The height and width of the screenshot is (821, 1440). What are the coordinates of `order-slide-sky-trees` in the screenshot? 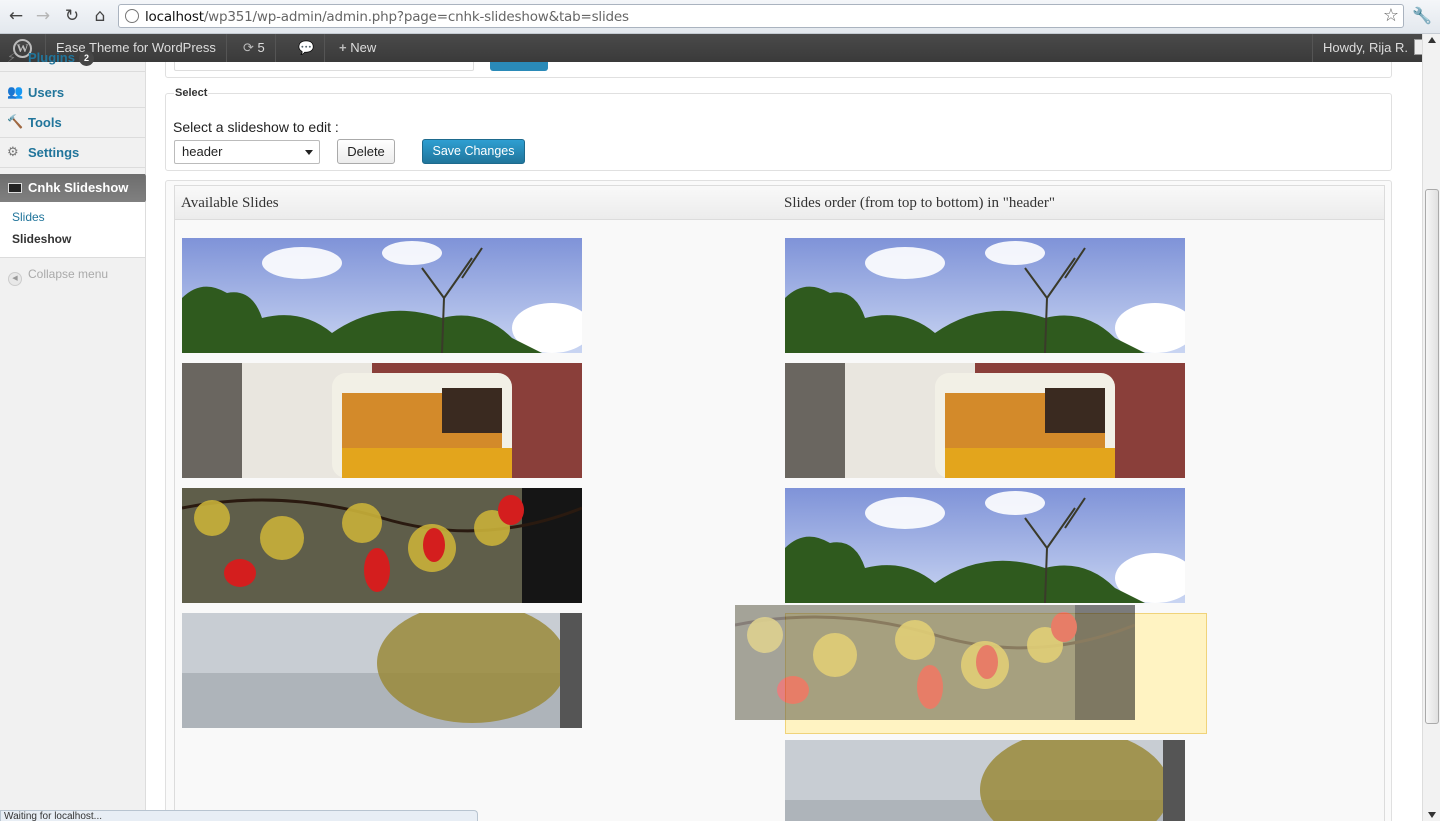 It's located at (985, 295).